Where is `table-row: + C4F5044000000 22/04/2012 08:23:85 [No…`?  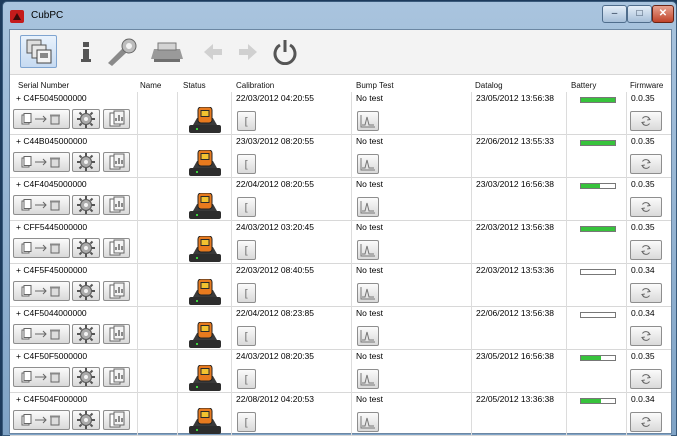 table-row: + C4F5044000000 22/04/2012 08:23:85 [No… is located at coordinates (340, 328).